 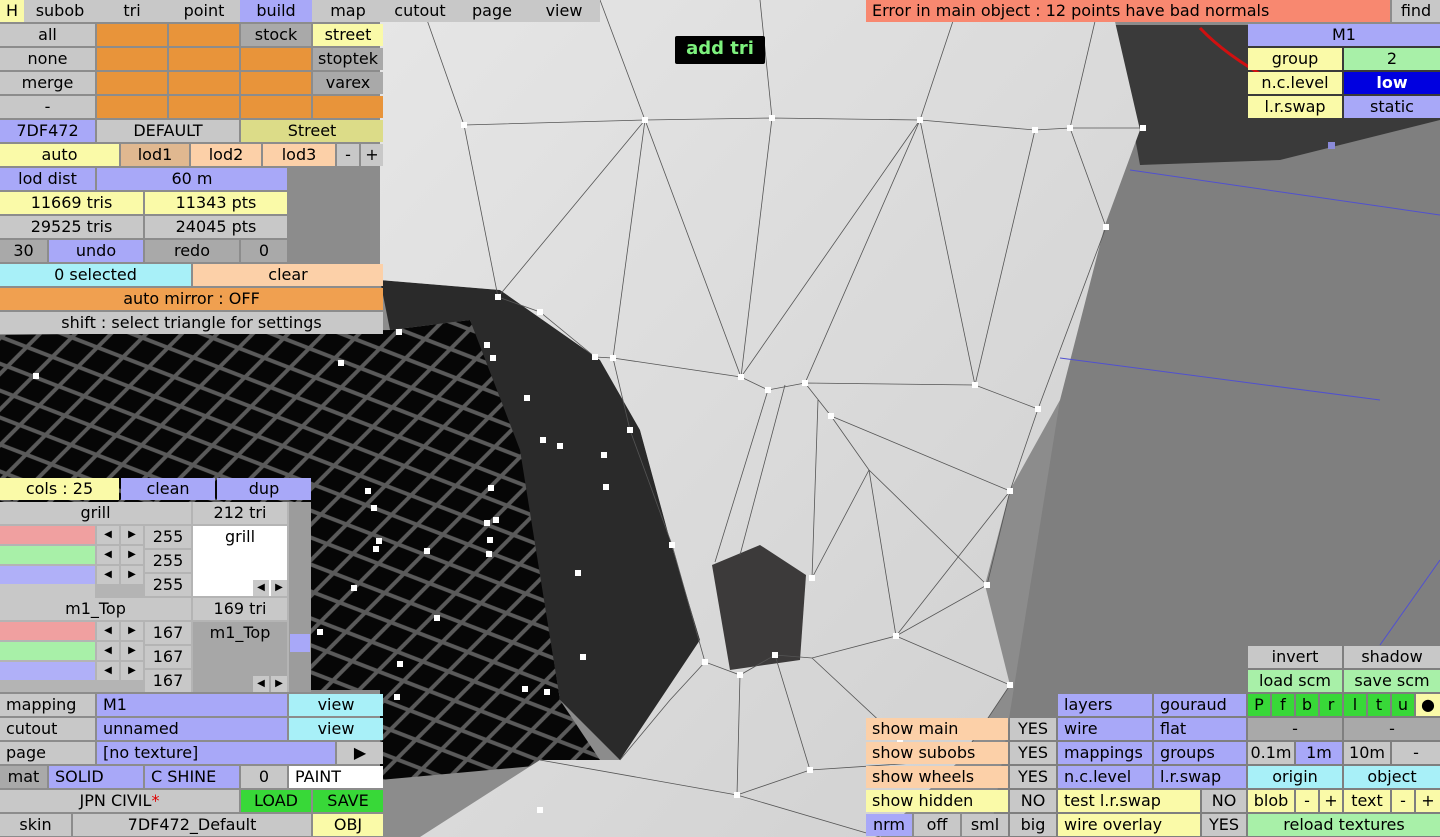 What do you see at coordinates (1331, 801) in the screenshot?
I see `blob-plus-button: +` at bounding box center [1331, 801].